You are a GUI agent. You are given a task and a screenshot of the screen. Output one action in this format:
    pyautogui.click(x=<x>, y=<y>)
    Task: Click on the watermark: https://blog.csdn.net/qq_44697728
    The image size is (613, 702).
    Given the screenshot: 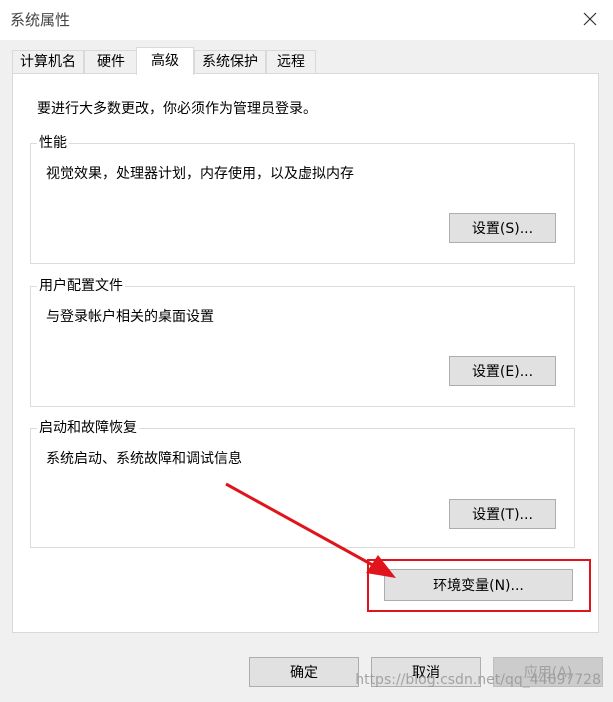 What is the action you would take?
    pyautogui.click(x=478, y=680)
    